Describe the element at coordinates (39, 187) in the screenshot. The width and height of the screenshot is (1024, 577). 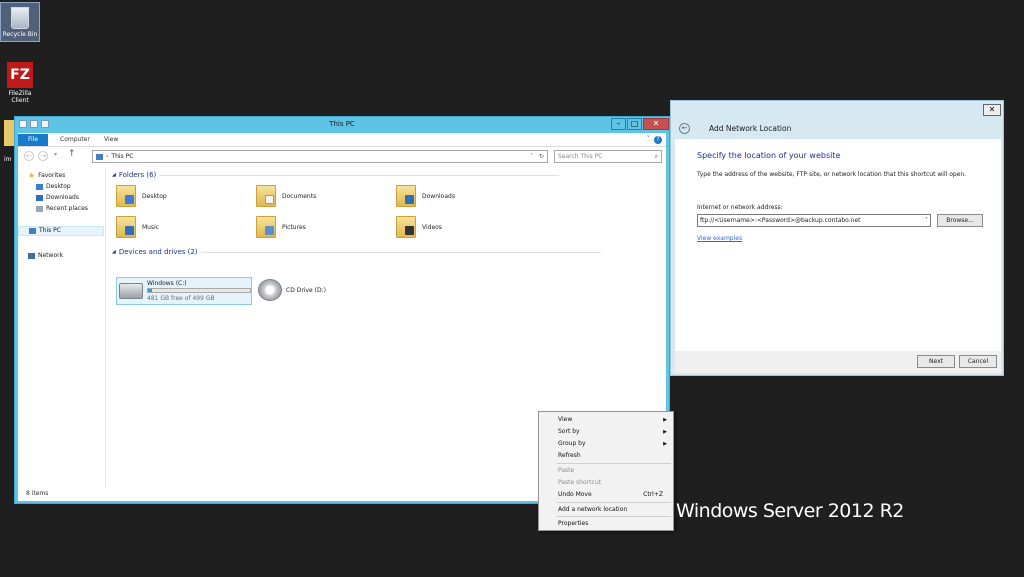
I see `desktop-icon` at that location.